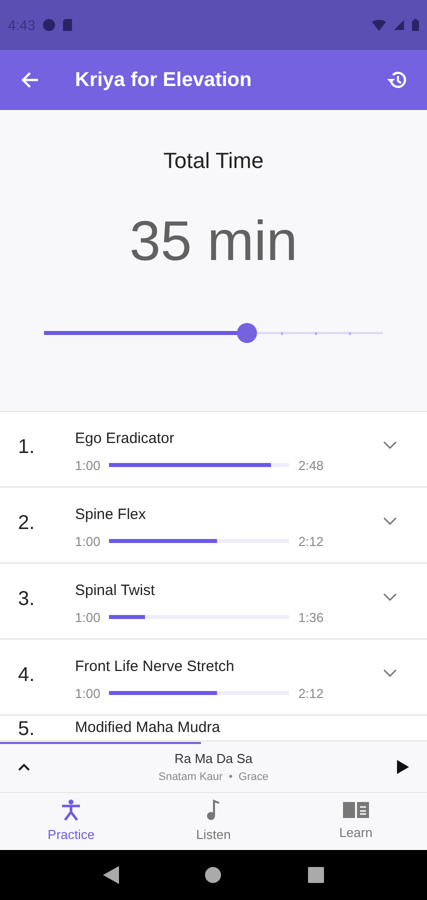  I want to click on duration-slider, so click(213, 333).